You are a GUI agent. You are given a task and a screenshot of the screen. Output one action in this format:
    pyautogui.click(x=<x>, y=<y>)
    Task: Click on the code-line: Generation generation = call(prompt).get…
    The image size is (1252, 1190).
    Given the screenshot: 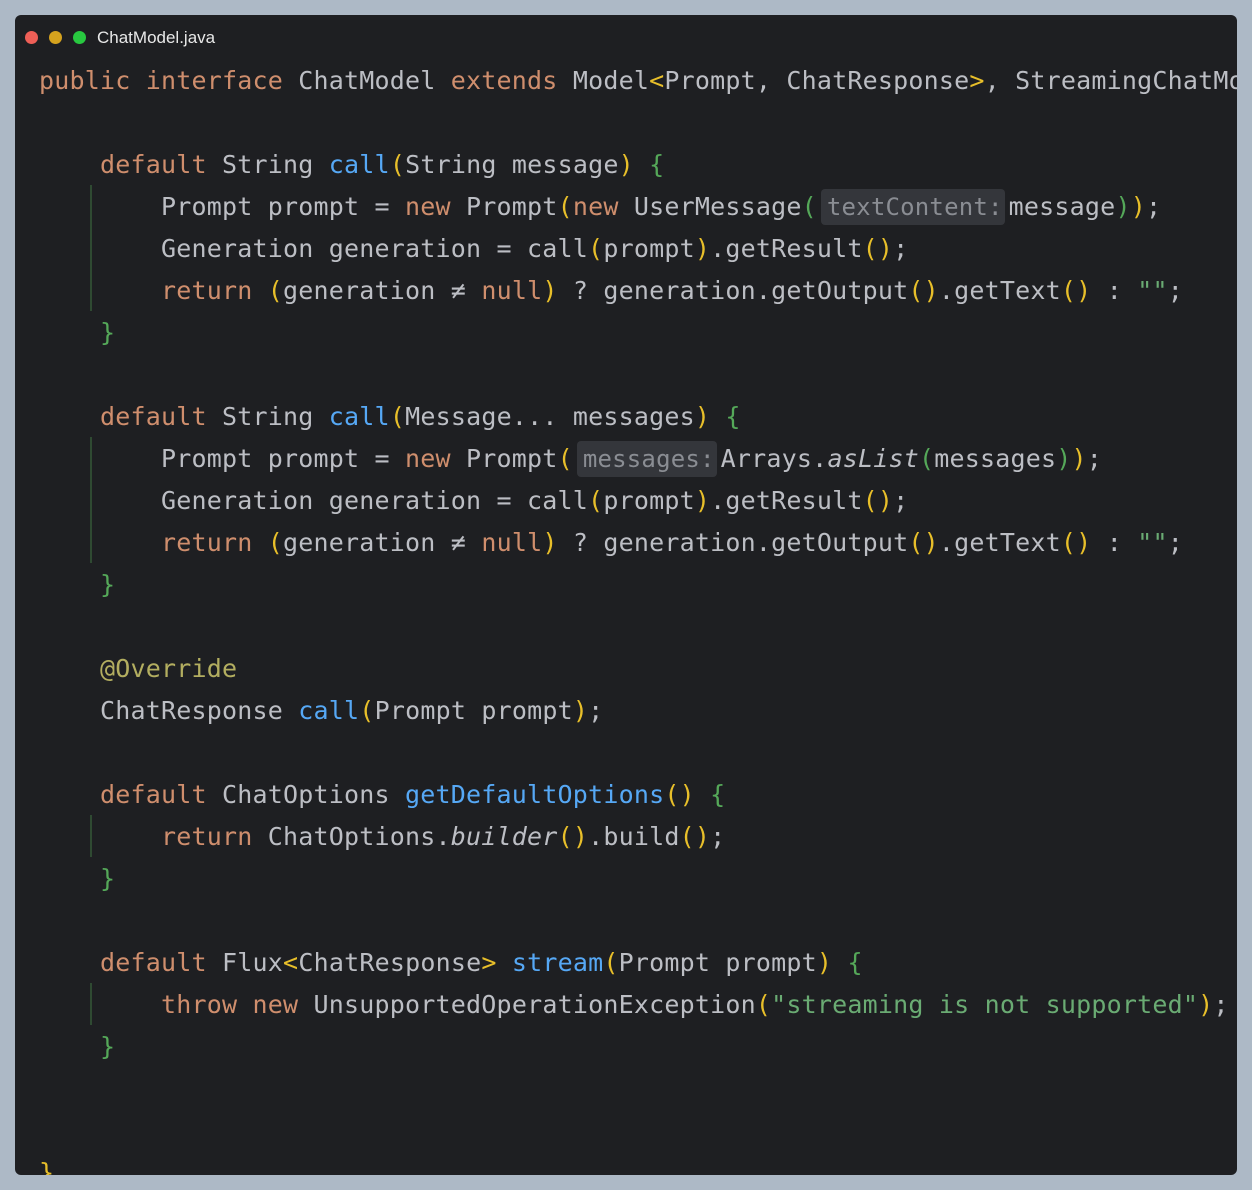 What is the action you would take?
    pyautogui.click(x=473, y=249)
    